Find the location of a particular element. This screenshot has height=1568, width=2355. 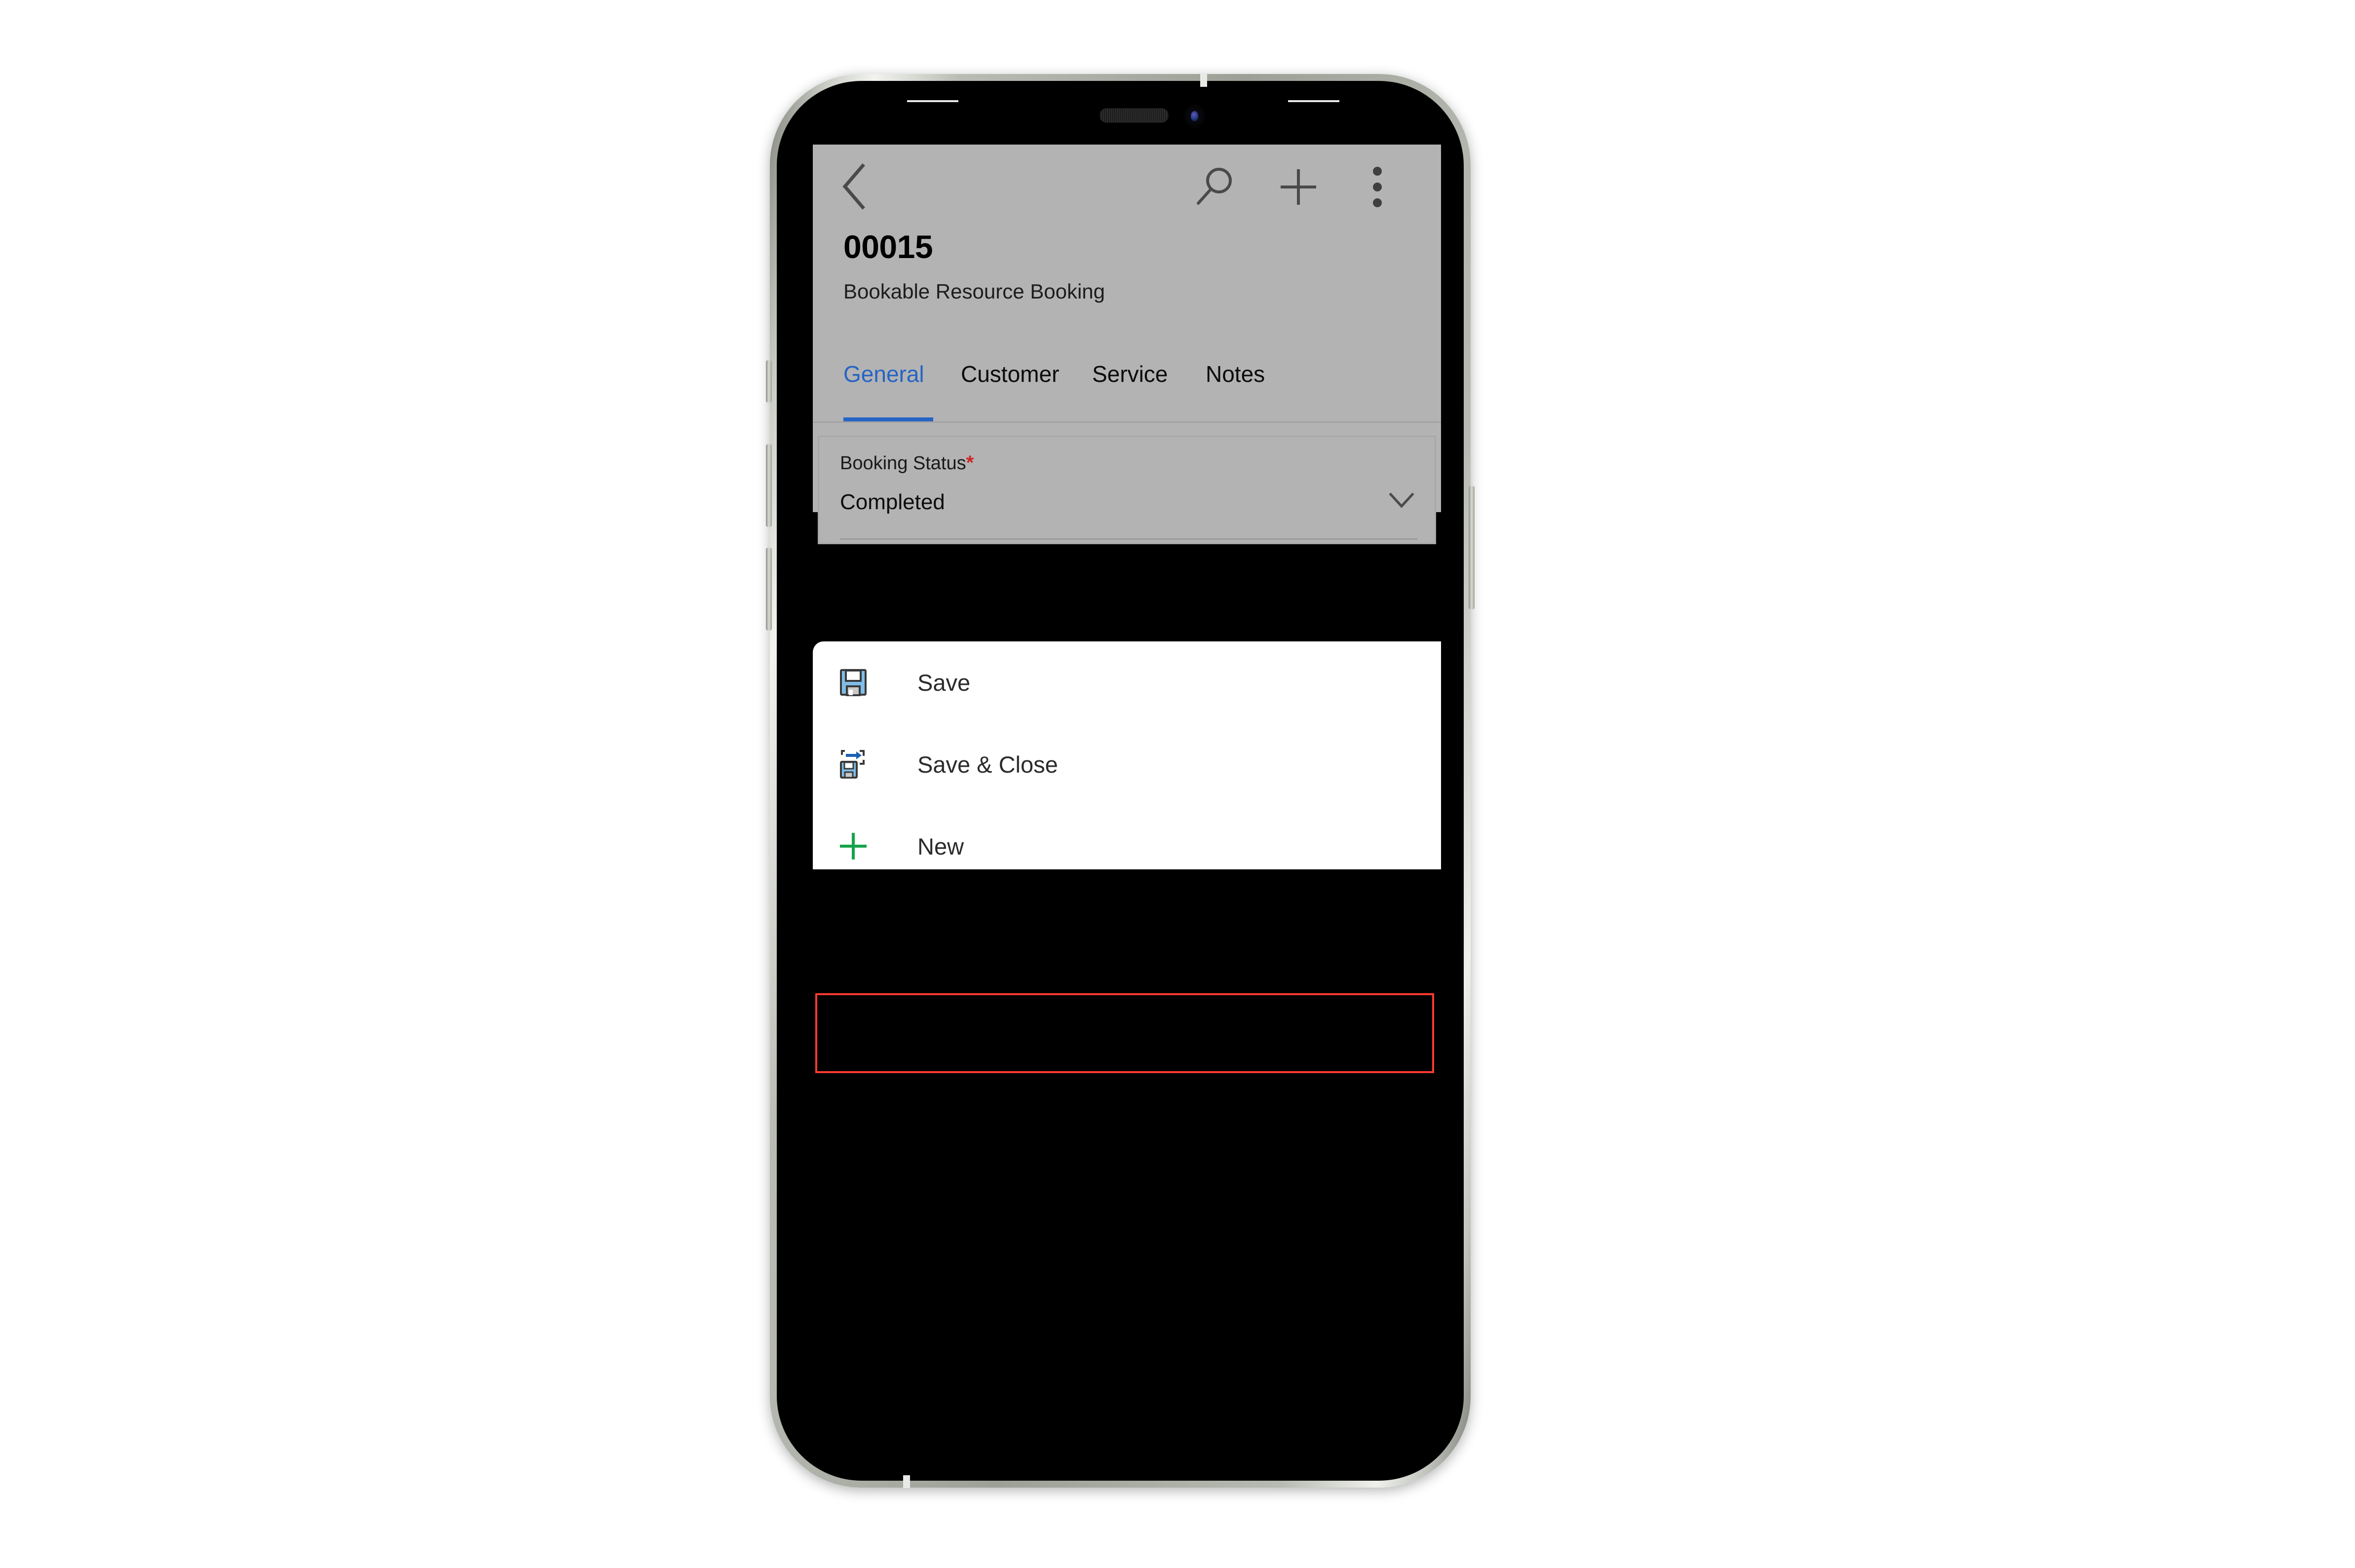

booking-status-field: Booking Status* Completed is located at coordinates (1127, 490).